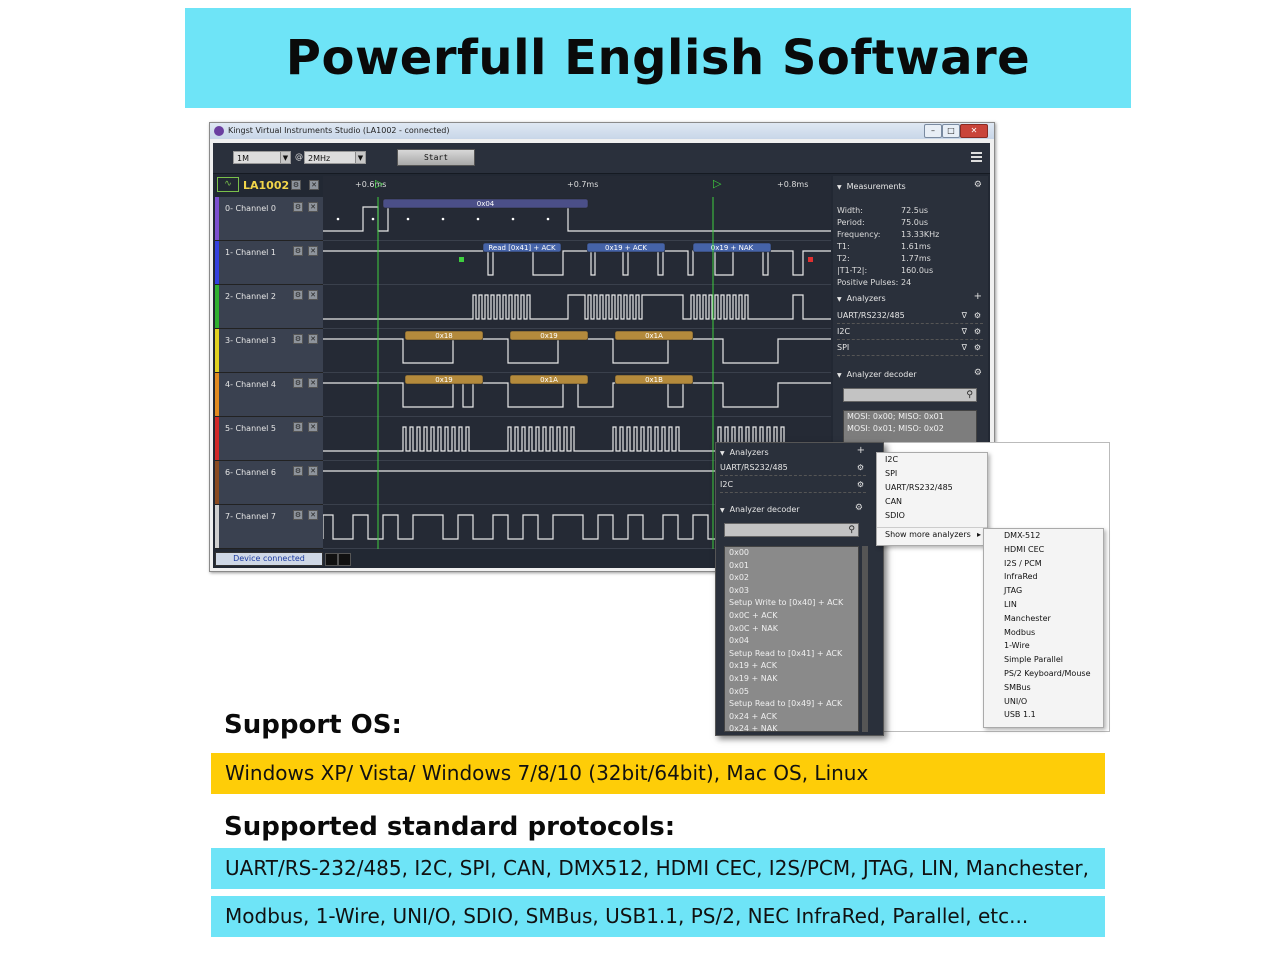 The image size is (1280, 960). What do you see at coordinates (1043, 646) in the screenshot?
I see `submenu-item: 1-Wire` at bounding box center [1043, 646].